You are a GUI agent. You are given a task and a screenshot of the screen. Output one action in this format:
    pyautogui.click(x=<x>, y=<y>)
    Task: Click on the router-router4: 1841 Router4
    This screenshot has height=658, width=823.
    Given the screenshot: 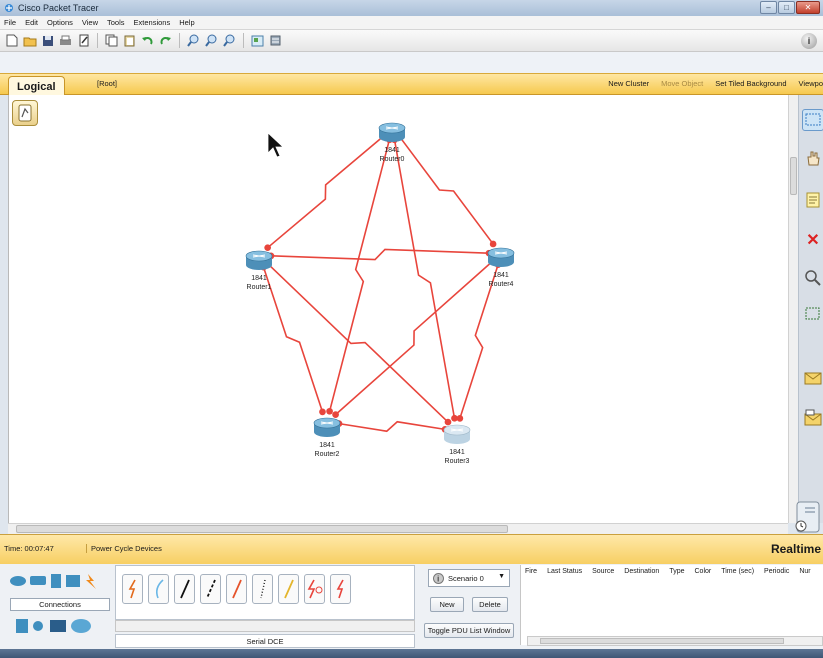 What is the action you would take?
    pyautogui.click(x=501, y=267)
    